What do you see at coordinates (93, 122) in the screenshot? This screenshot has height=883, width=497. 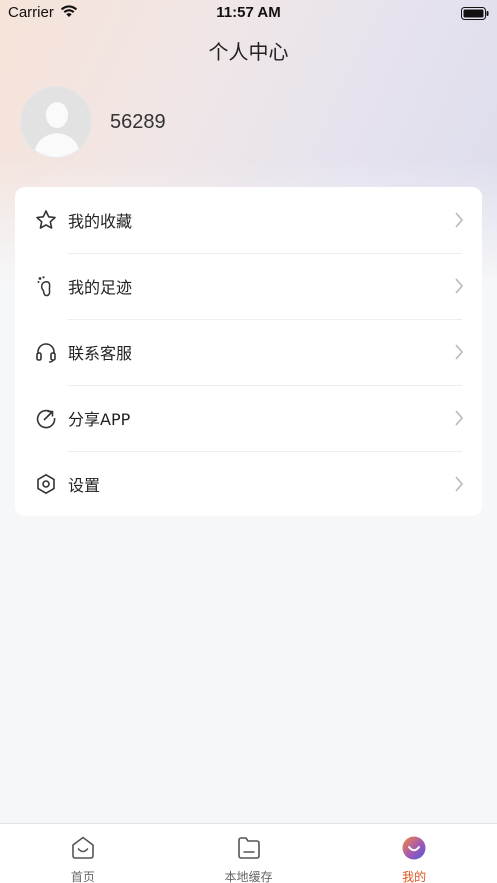 I see `profile-section: 56289` at bounding box center [93, 122].